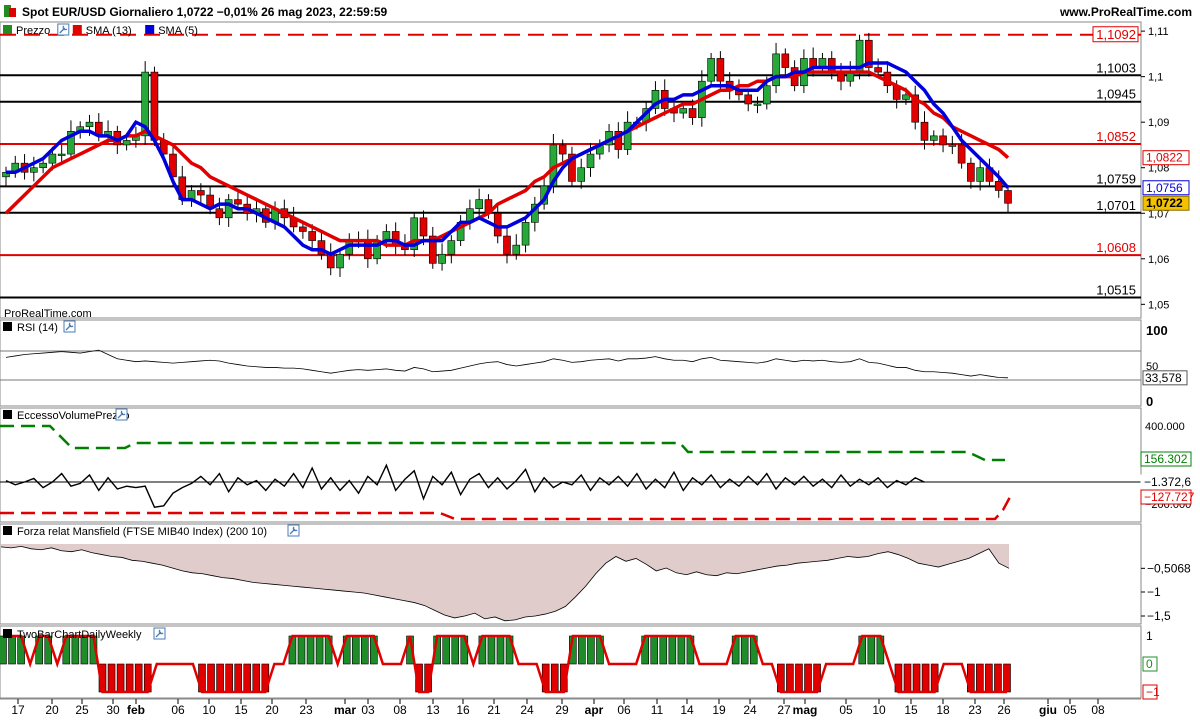  I want to click on x-tick-label: 17, so click(18, 710).